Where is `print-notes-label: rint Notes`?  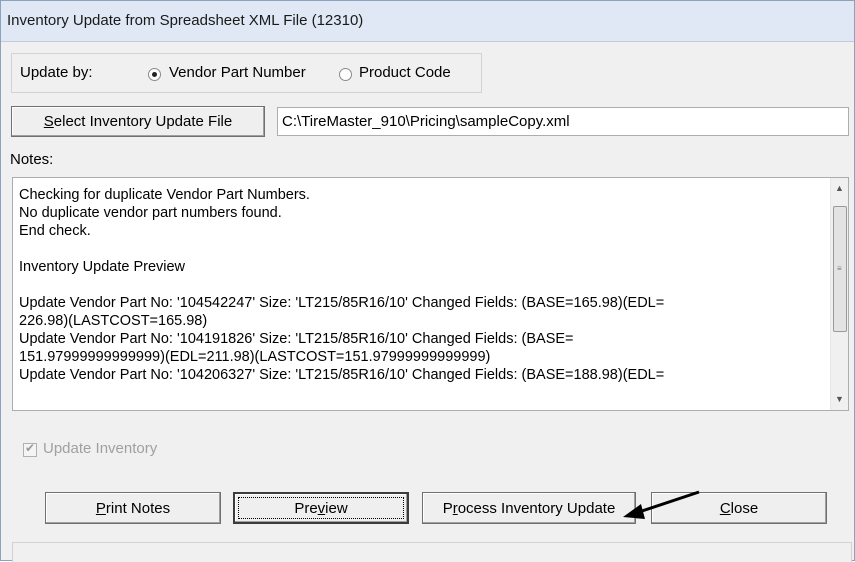
print-notes-label: rint Notes is located at coordinates (138, 508).